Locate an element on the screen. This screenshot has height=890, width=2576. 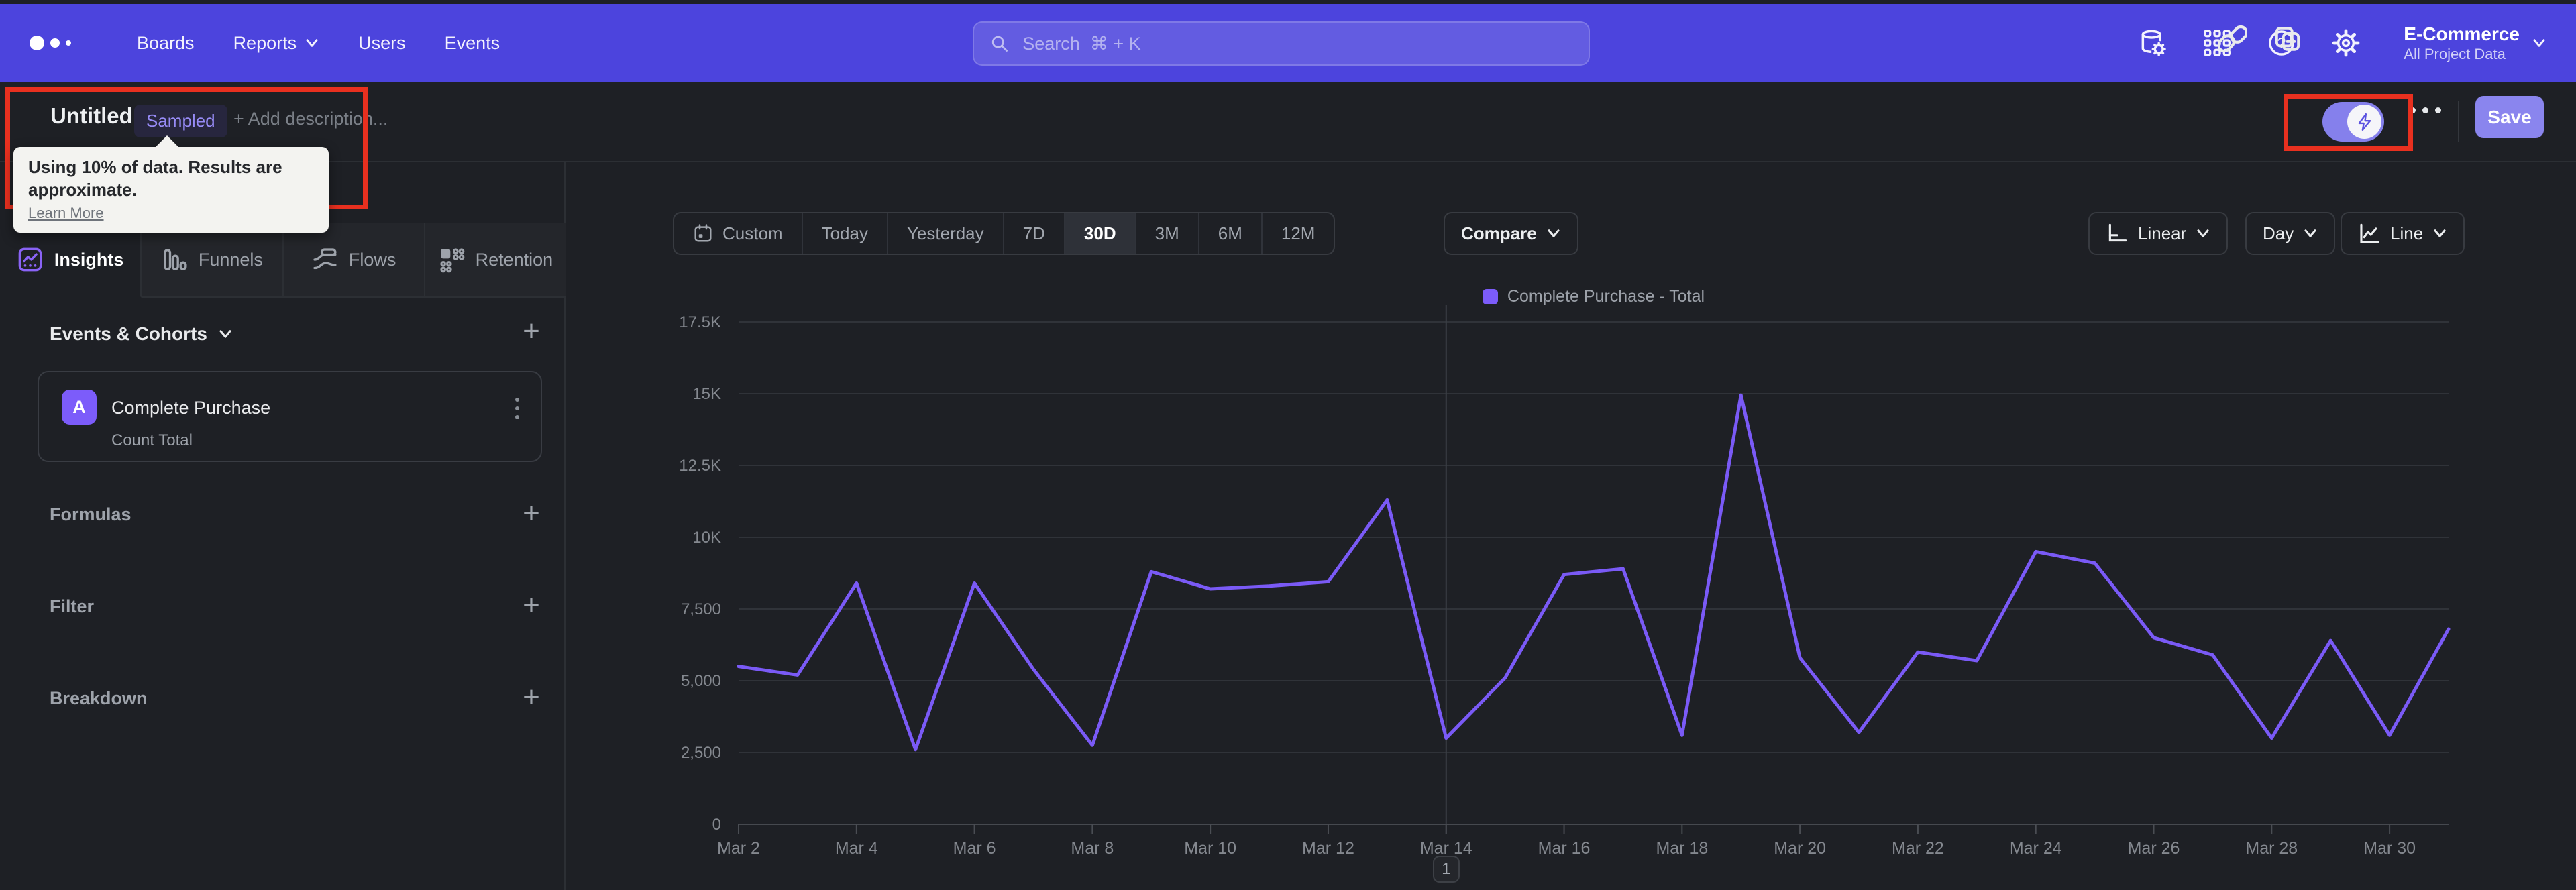
nav-item-users: Users is located at coordinates (382, 43).